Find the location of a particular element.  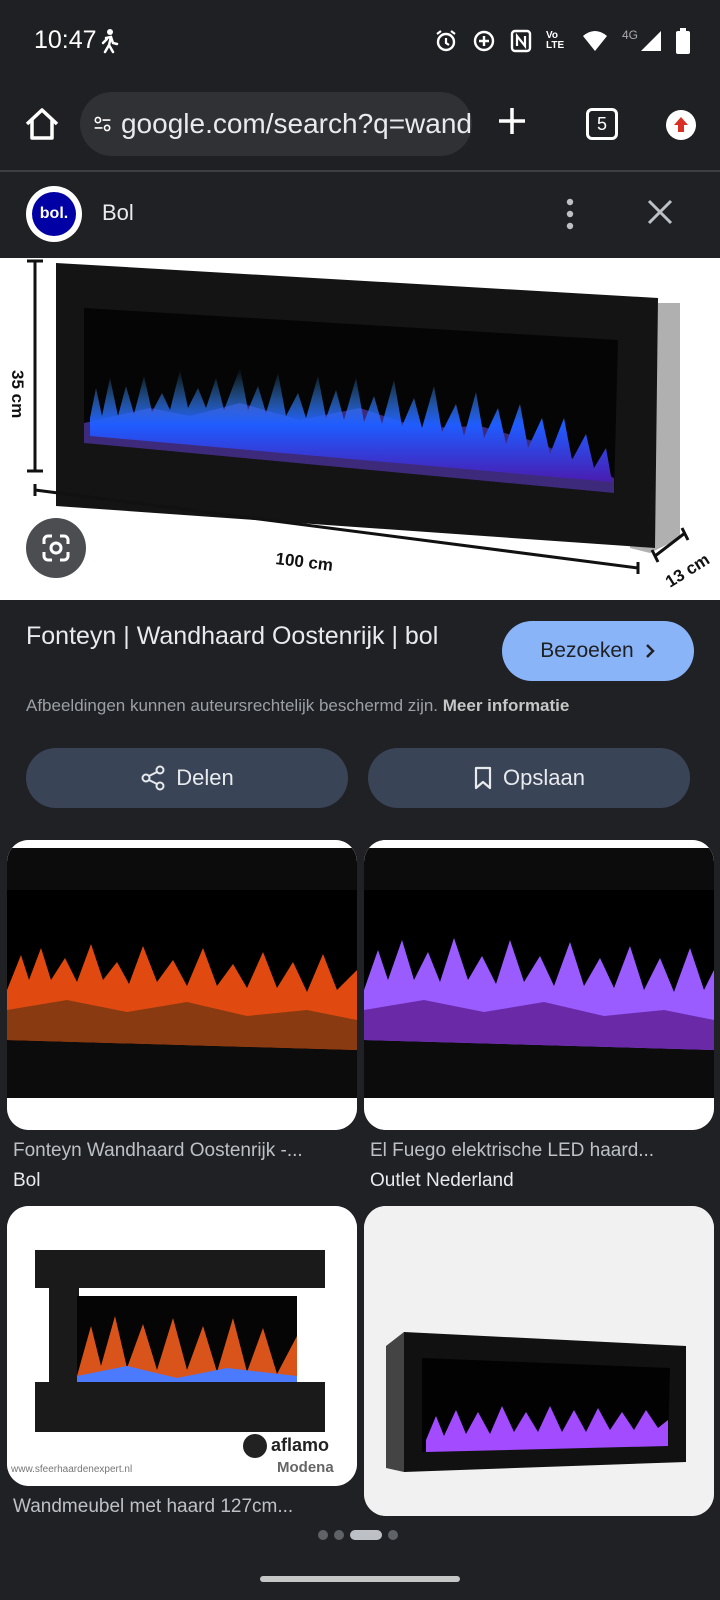

share-label: Delen is located at coordinates (205, 777).